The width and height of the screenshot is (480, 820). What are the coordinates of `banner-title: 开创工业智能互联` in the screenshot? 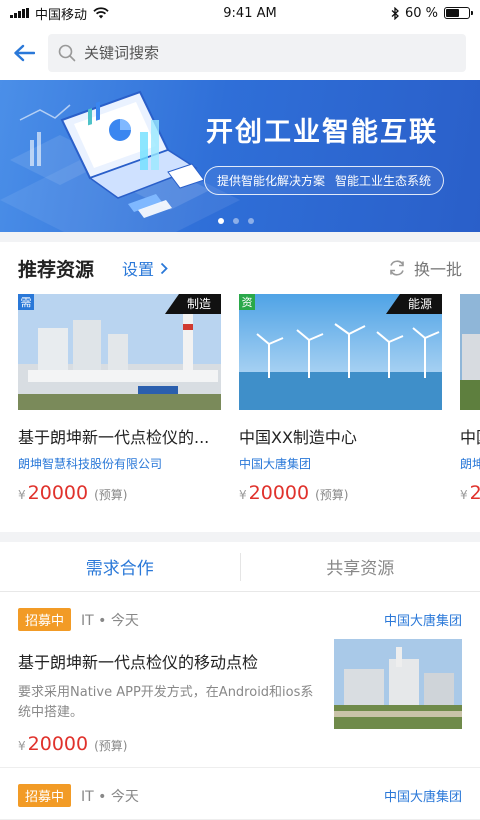 It's located at (322, 129).